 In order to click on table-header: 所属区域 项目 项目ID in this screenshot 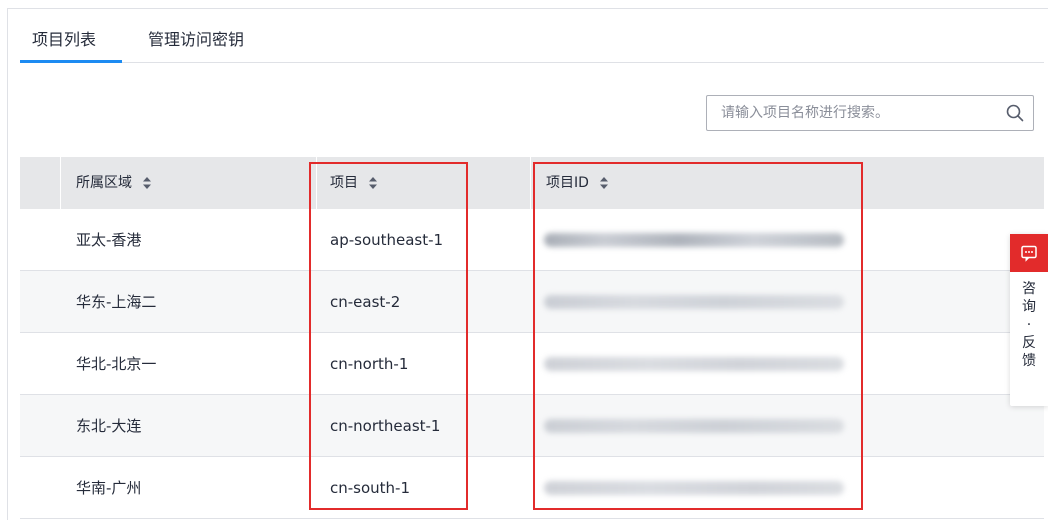, I will do `click(532, 183)`.